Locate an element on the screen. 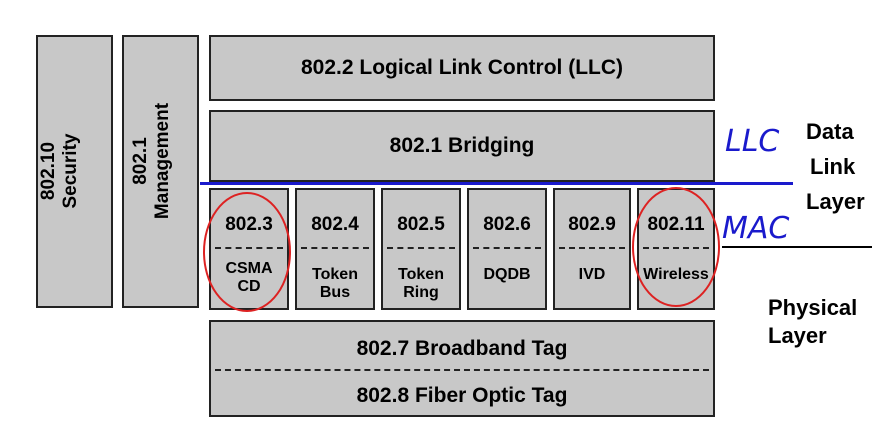  mac-box-802-9: 802.9 IVD is located at coordinates (592, 249).